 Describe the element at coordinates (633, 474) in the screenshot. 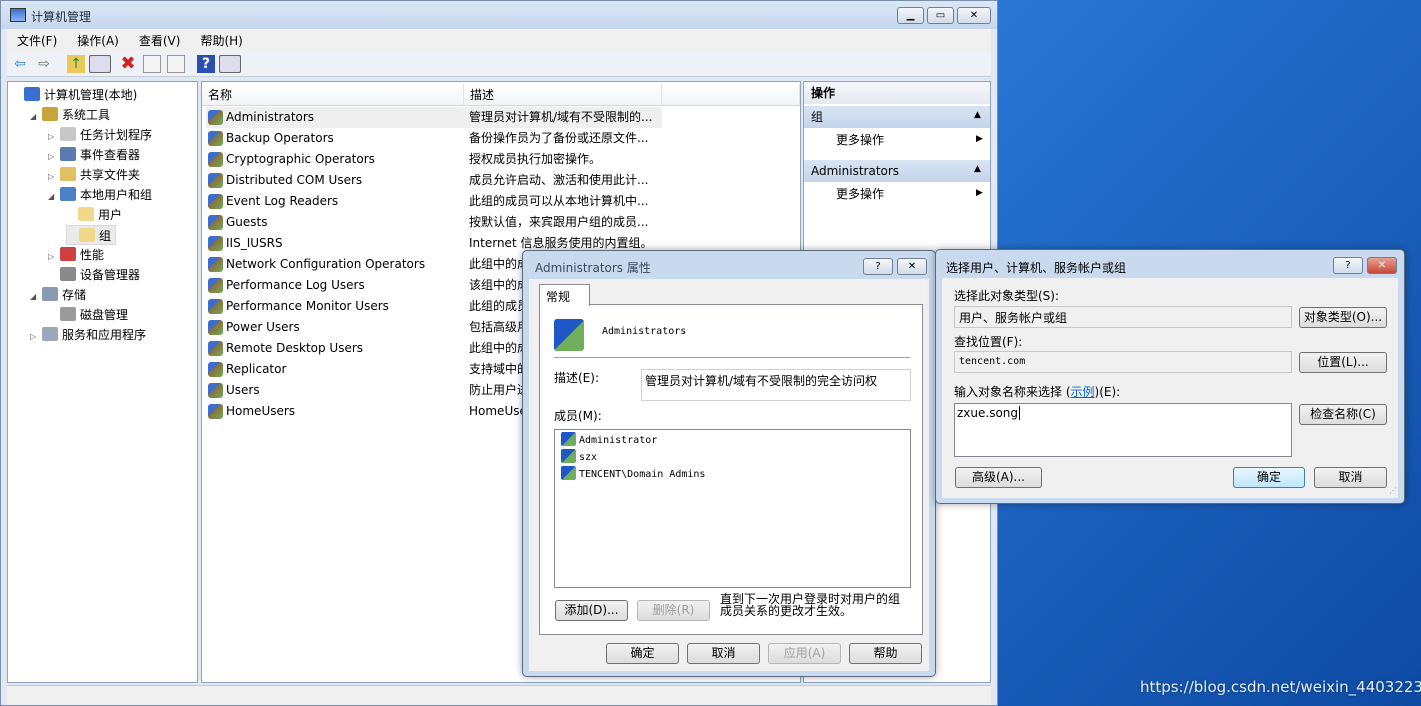

I see `member-item: TENCENT\Domain Admins` at that location.